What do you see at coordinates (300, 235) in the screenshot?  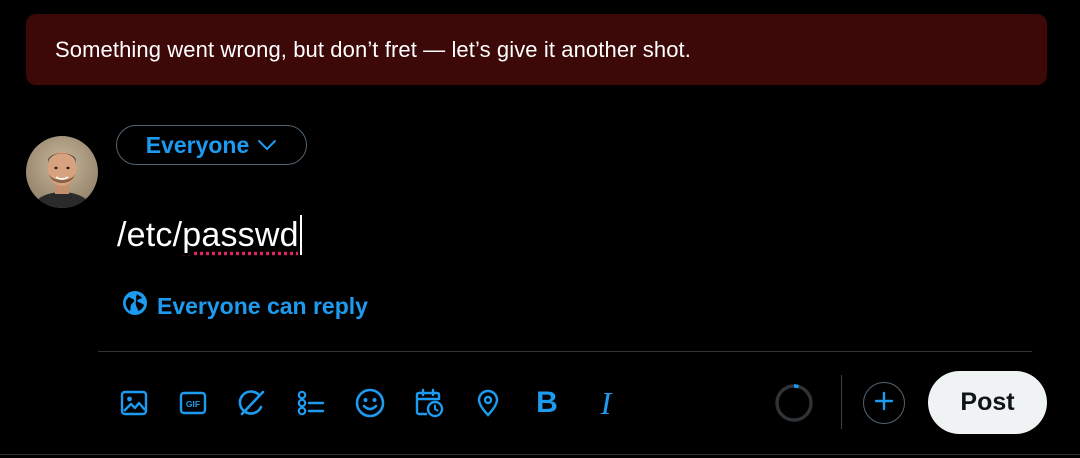 I see `text-caret` at bounding box center [300, 235].